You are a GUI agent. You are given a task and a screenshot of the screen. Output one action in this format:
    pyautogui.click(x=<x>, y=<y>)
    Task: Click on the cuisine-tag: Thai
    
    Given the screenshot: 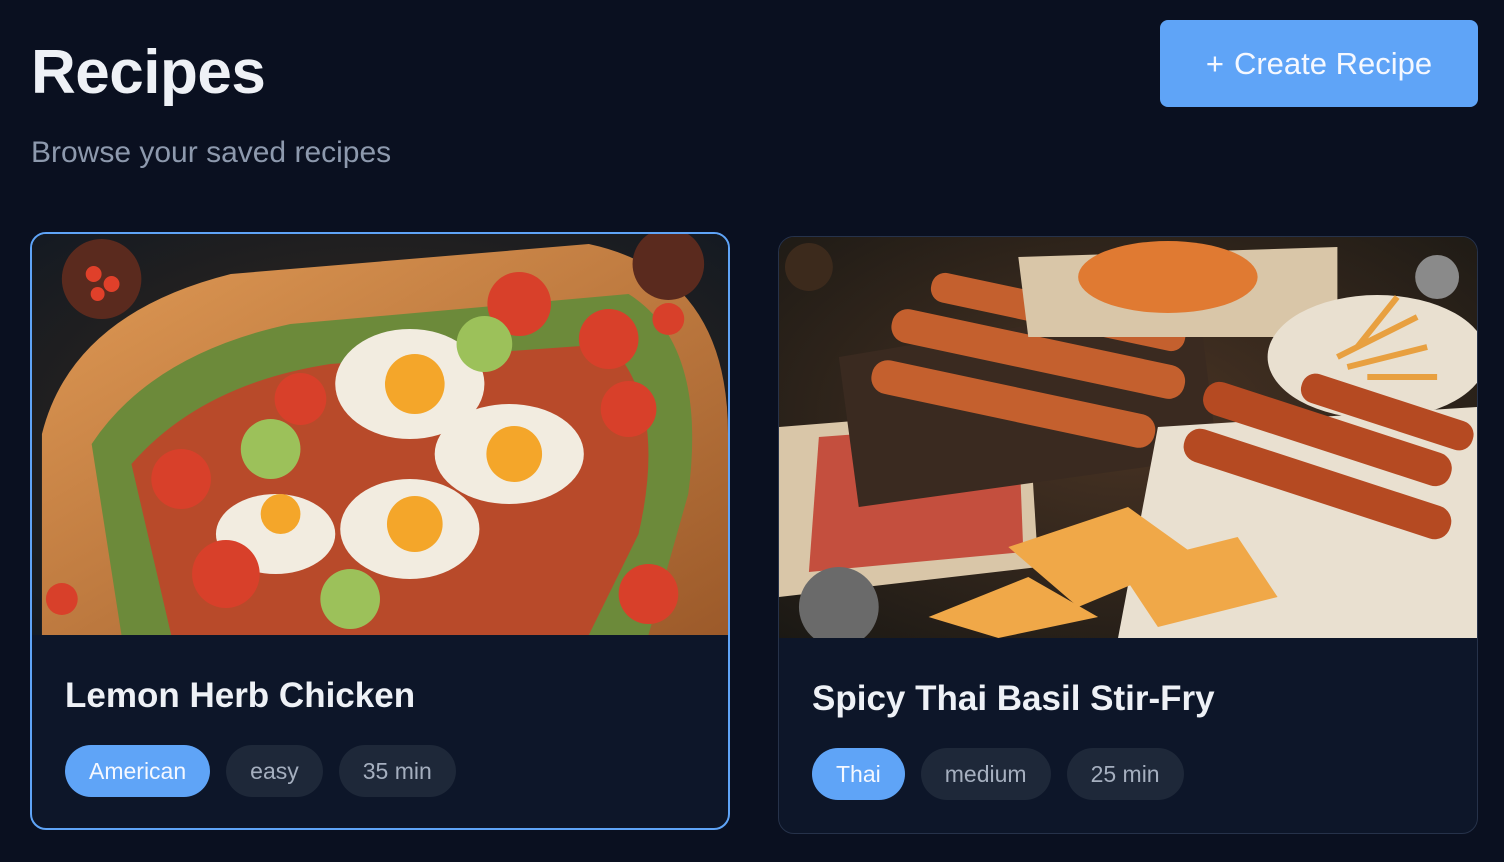 What is the action you would take?
    pyautogui.click(x=858, y=774)
    